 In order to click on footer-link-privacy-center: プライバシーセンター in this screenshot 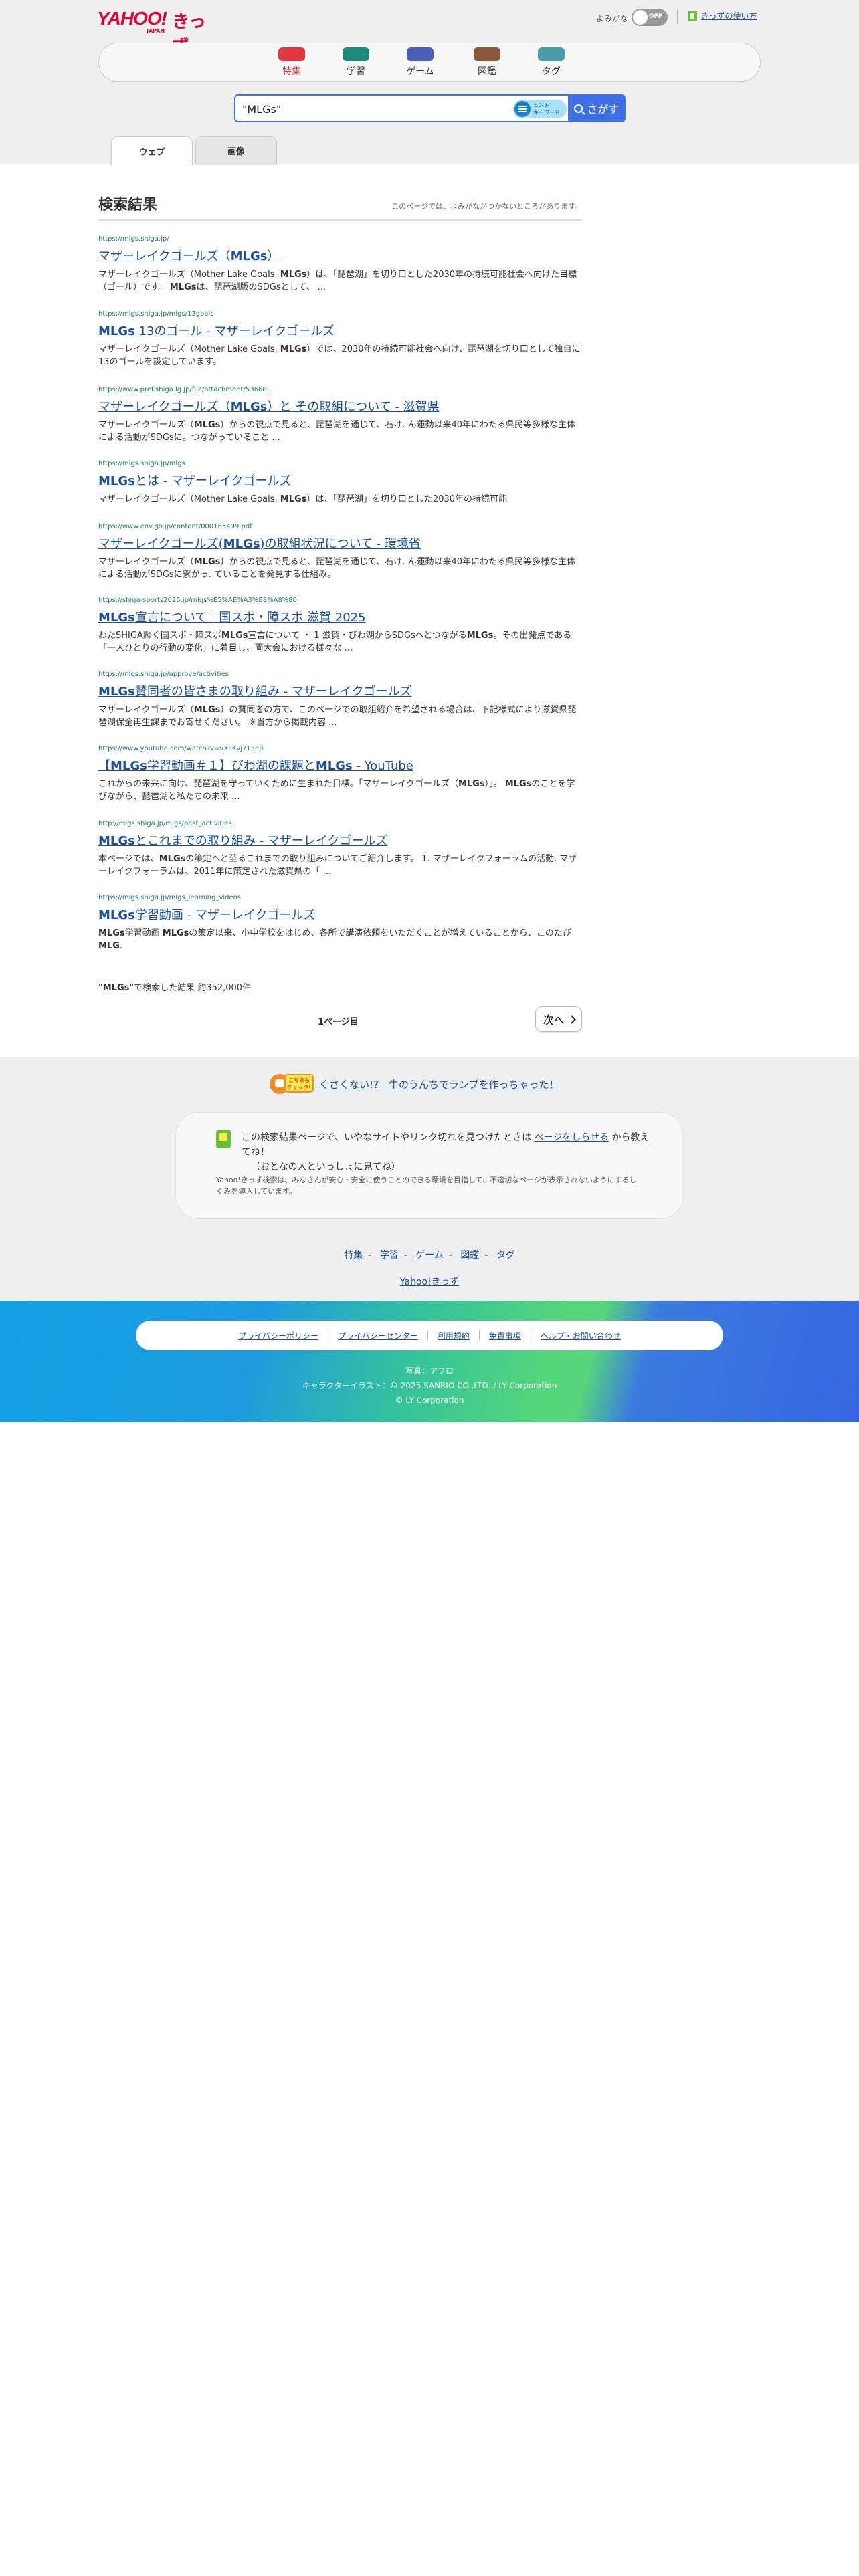, I will do `click(378, 1335)`.